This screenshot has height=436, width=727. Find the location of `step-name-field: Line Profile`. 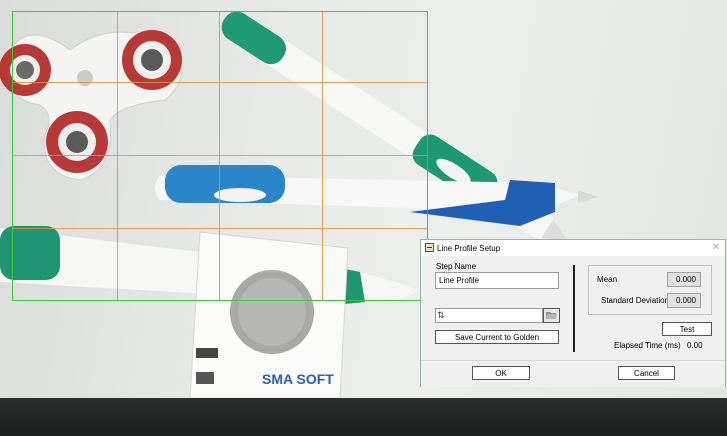

step-name-field: Line Profile is located at coordinates (497, 280).